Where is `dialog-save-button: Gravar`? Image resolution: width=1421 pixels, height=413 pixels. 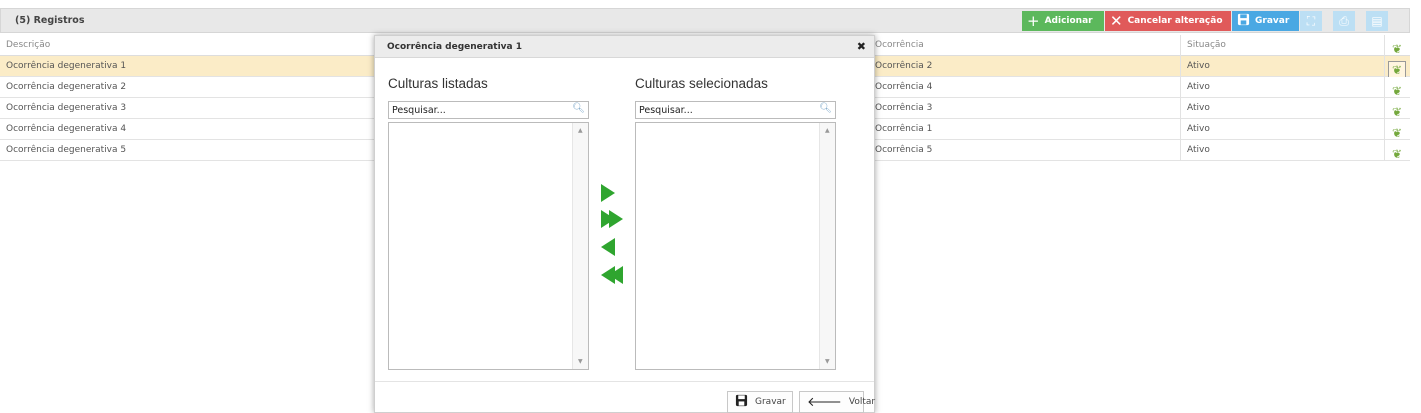 dialog-save-button: Gravar is located at coordinates (760, 402).